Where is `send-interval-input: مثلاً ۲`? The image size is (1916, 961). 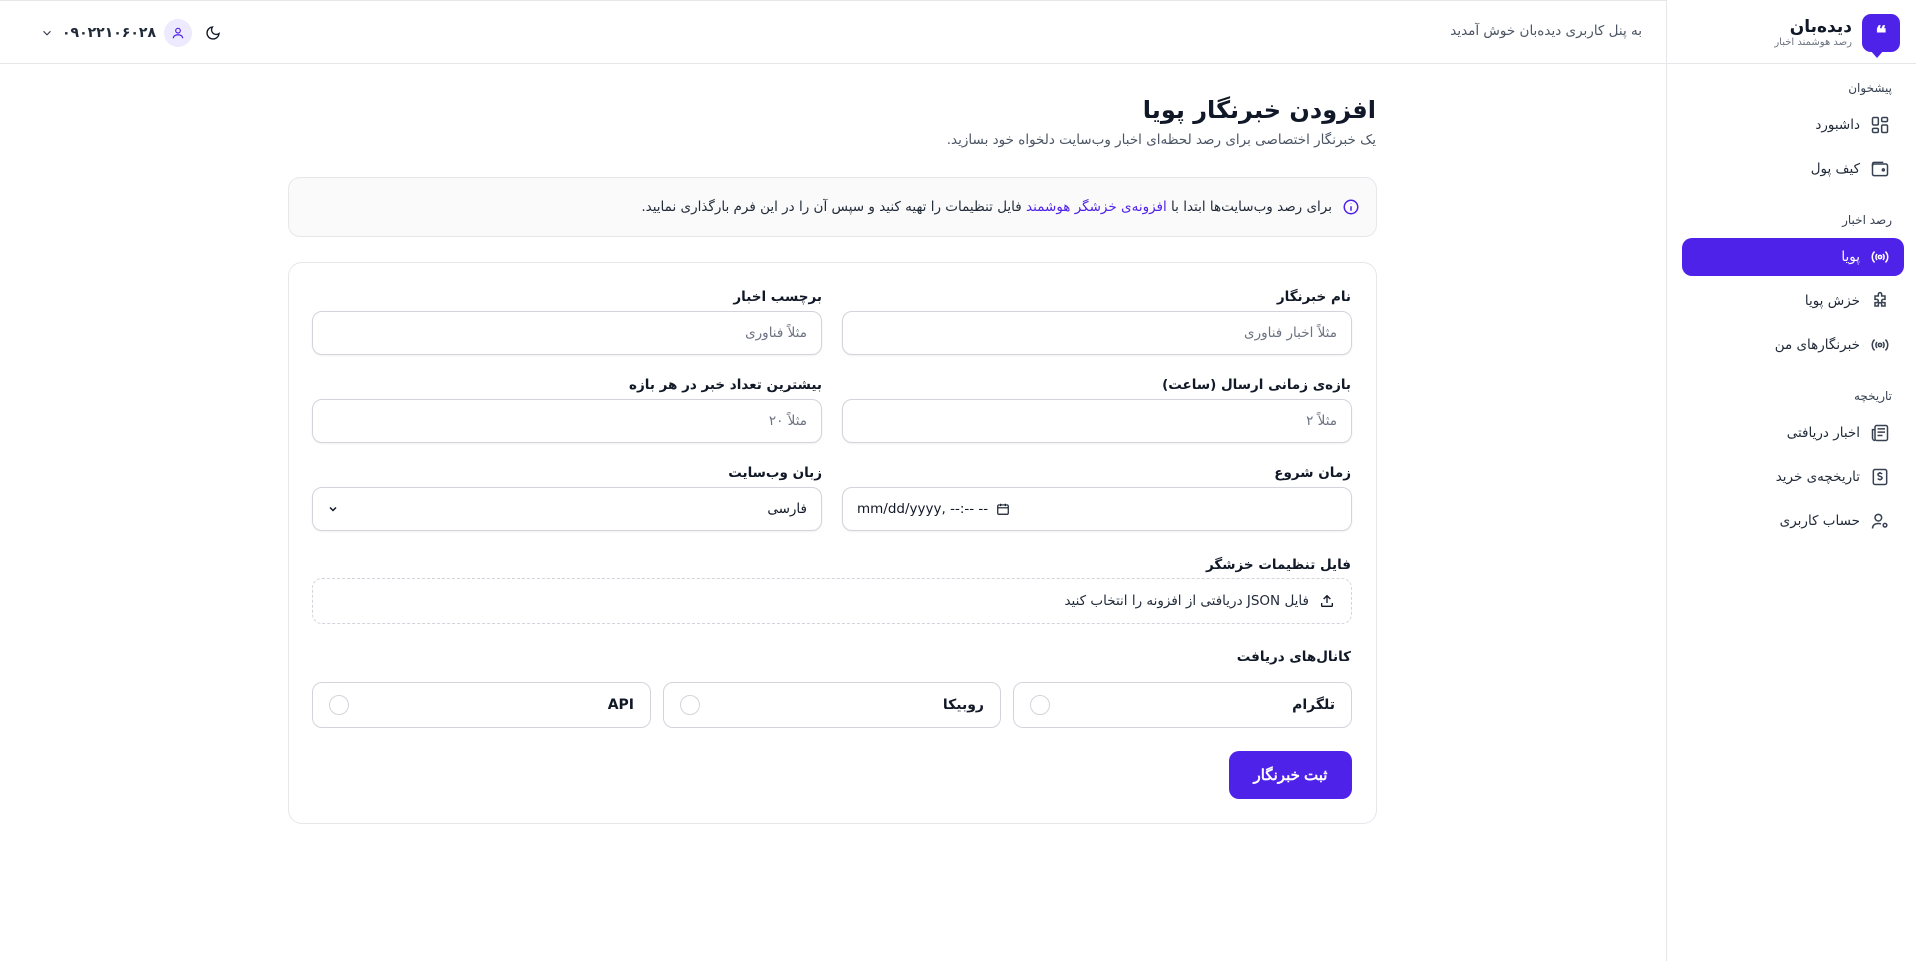
send-interval-input: مثلاً ۲ is located at coordinates (1097, 421).